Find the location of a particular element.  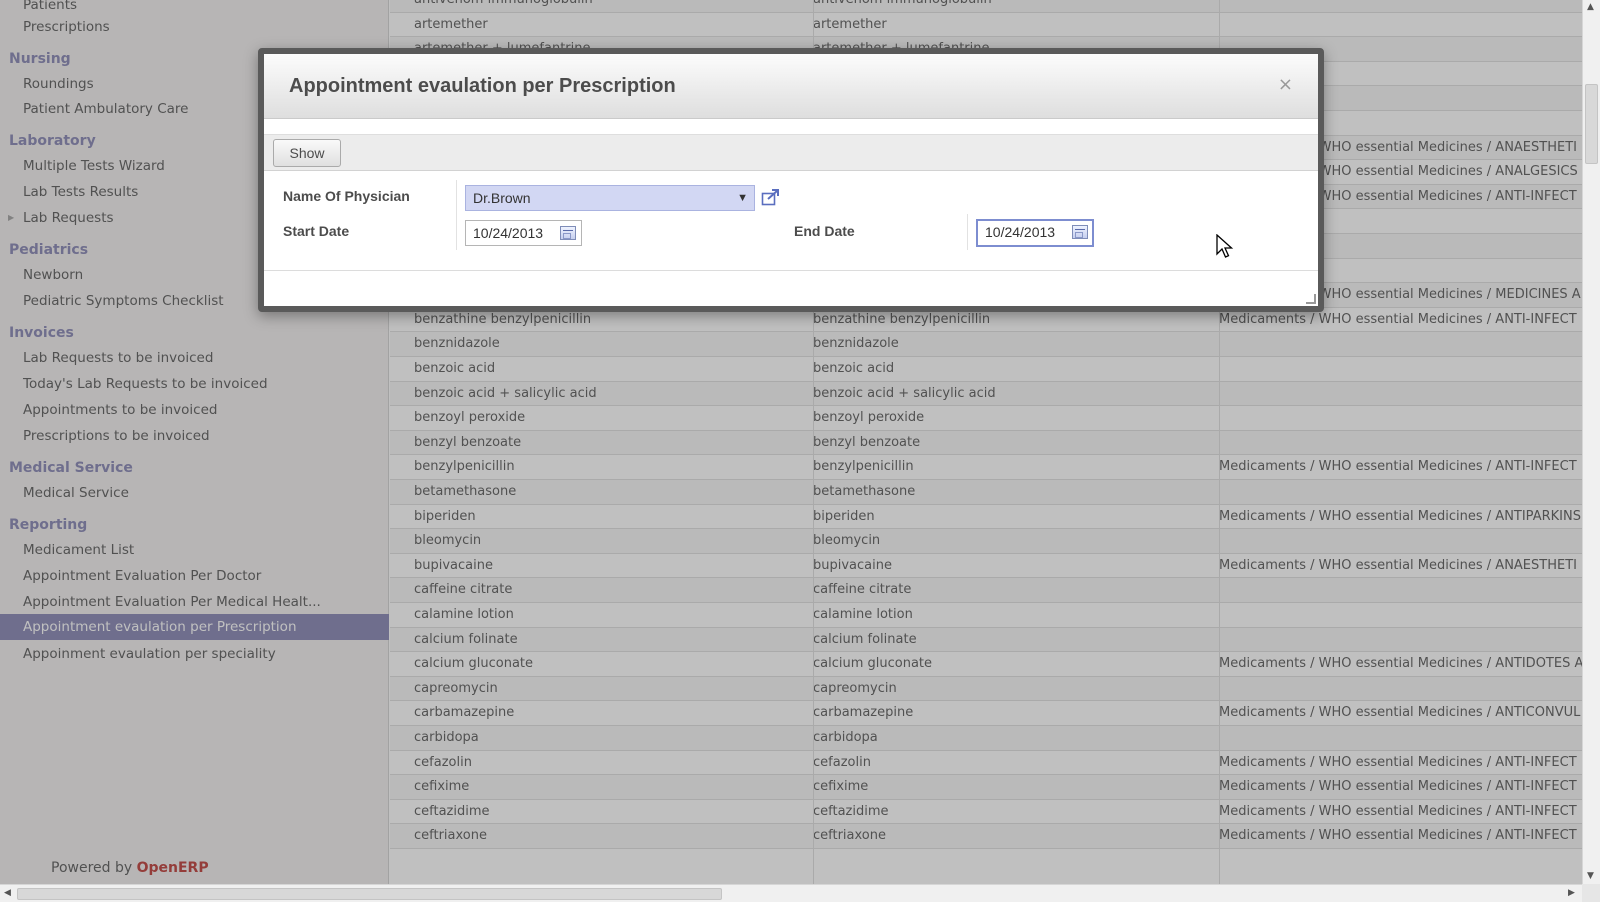

external-link-icon is located at coordinates (771, 199).